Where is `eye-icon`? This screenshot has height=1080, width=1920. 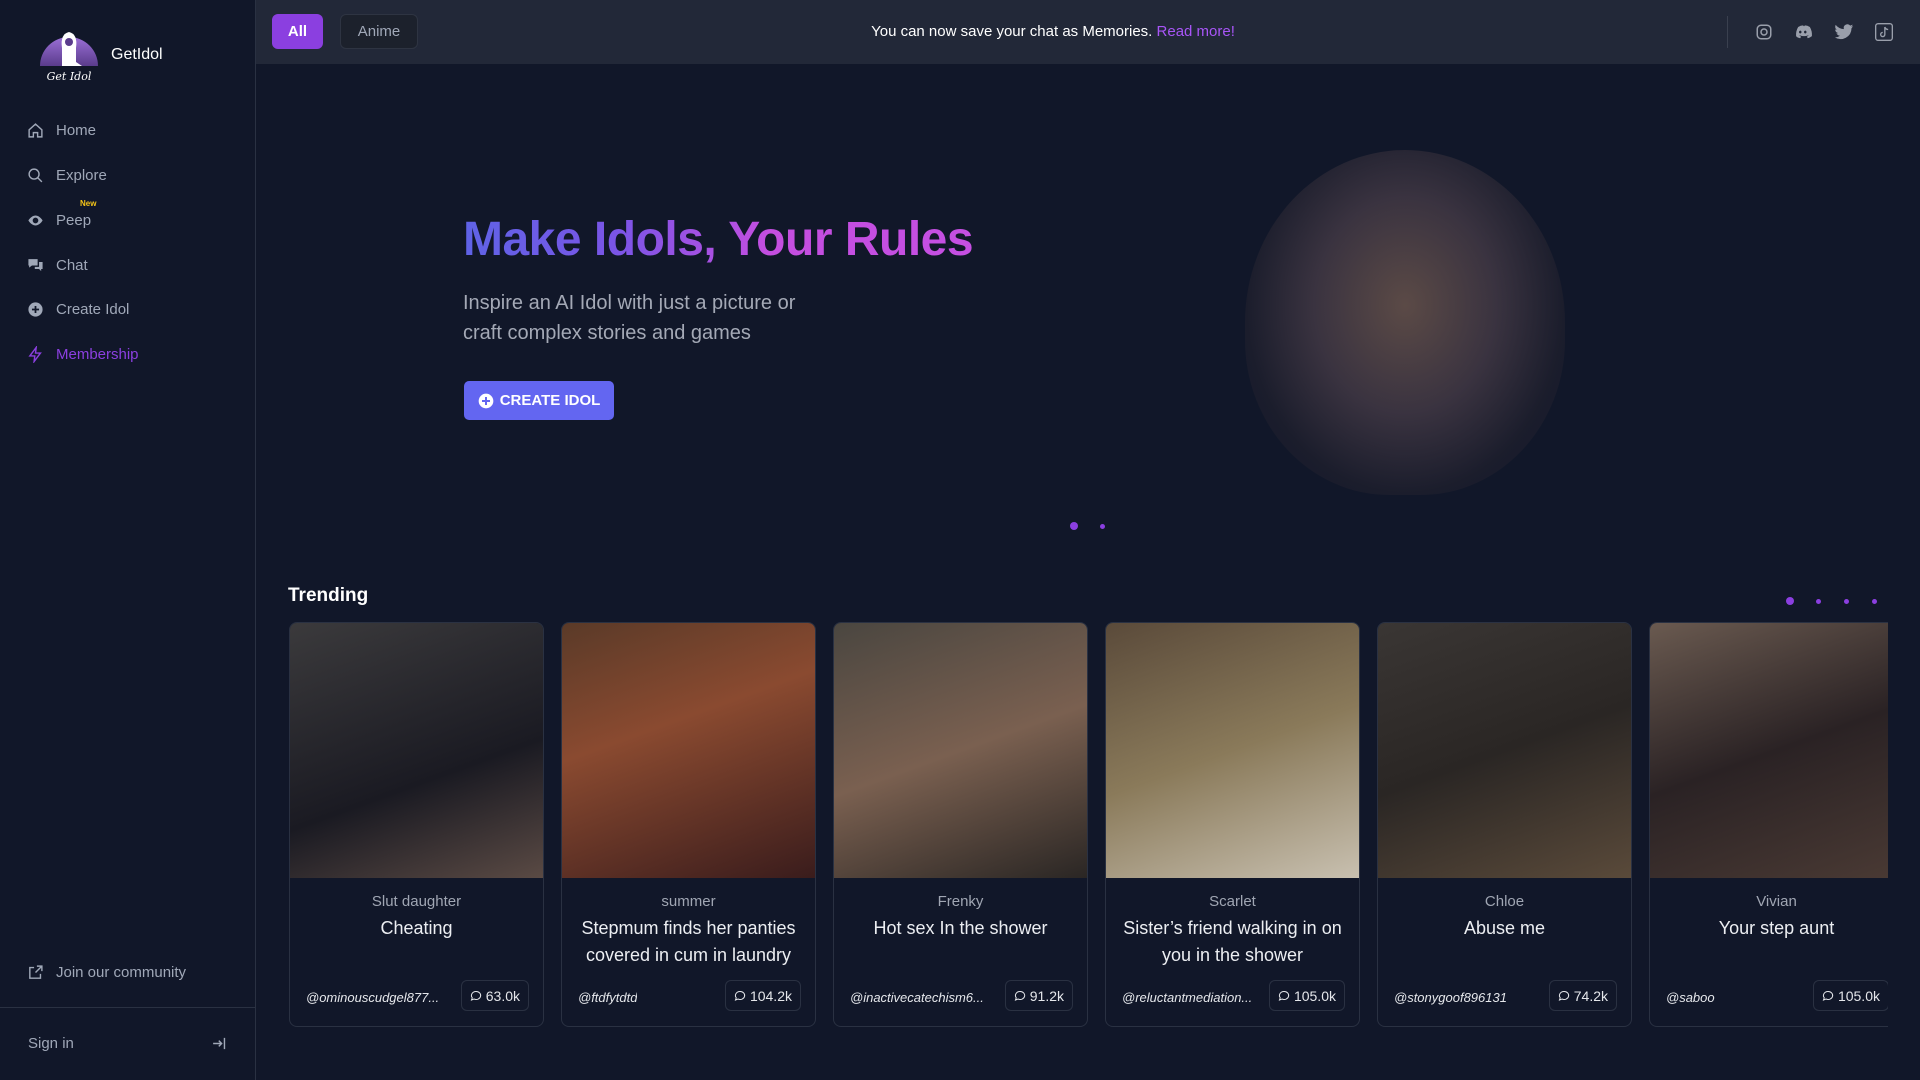 eye-icon is located at coordinates (35, 220).